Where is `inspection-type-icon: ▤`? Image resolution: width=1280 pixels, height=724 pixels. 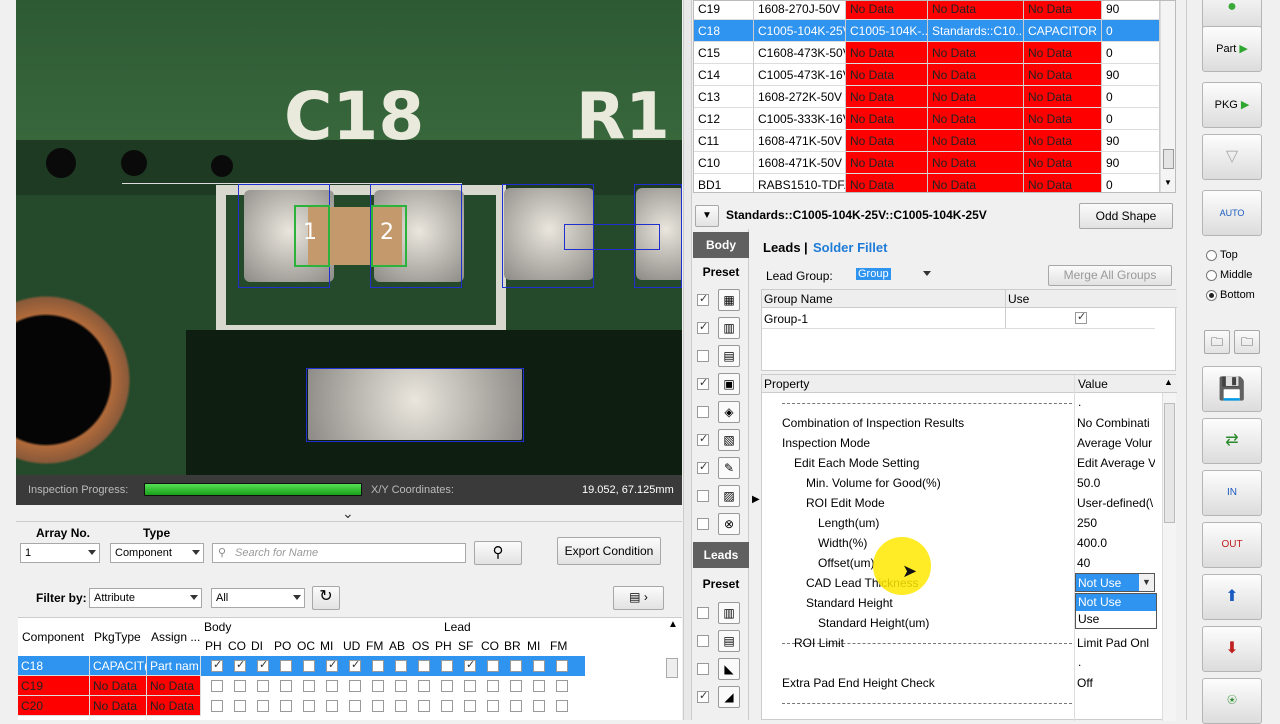 inspection-type-icon: ▤ is located at coordinates (729, 356).